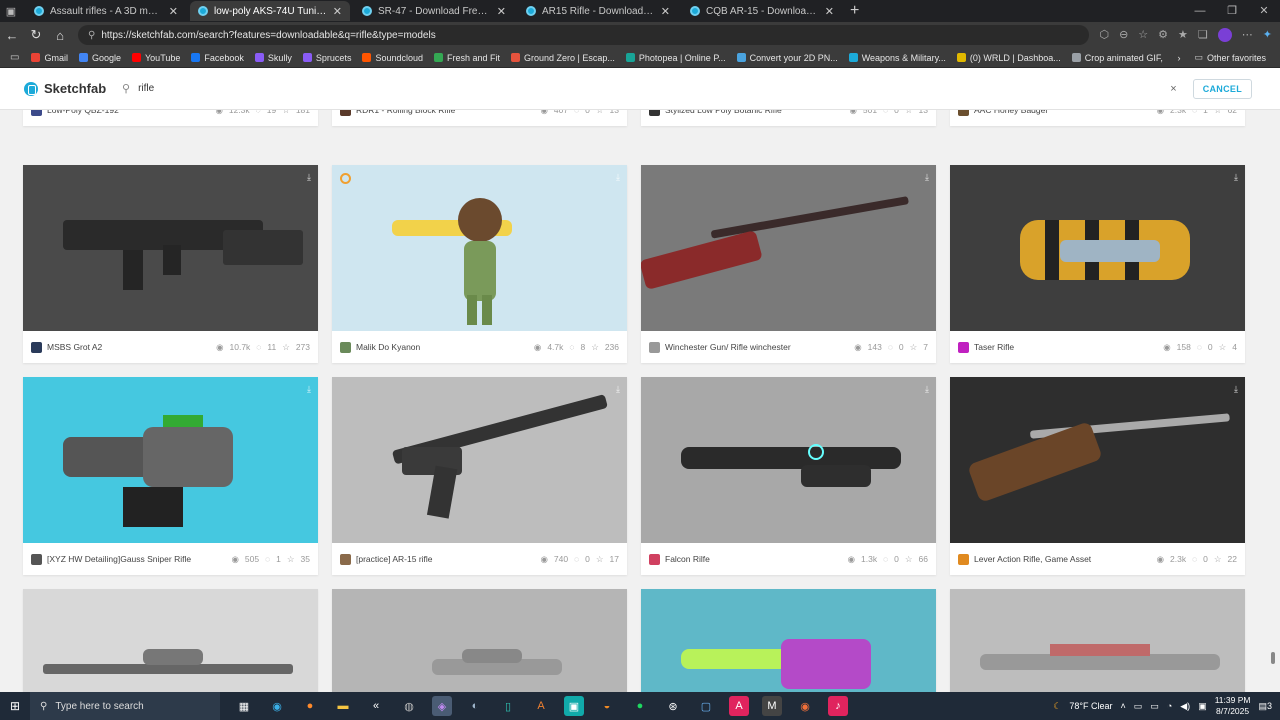 Image resolution: width=1280 pixels, height=720 pixels. I want to click on maximize-icon: ❐, so click(1232, 11).